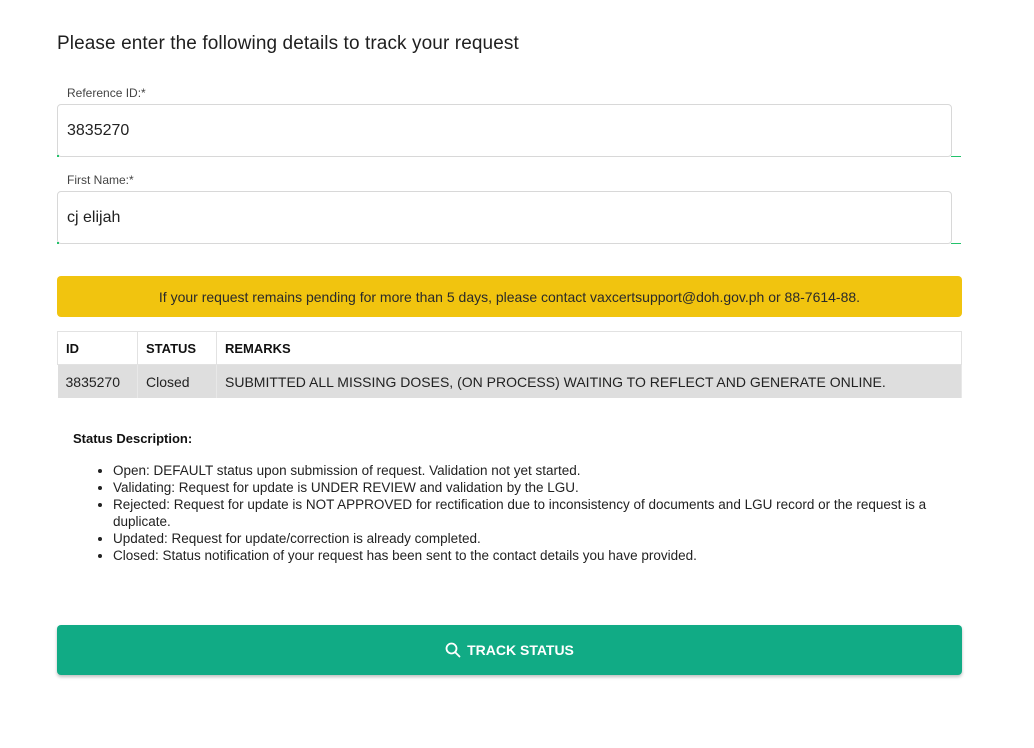  I want to click on table-header-row: ID STATUS REMARKS, so click(509, 348).